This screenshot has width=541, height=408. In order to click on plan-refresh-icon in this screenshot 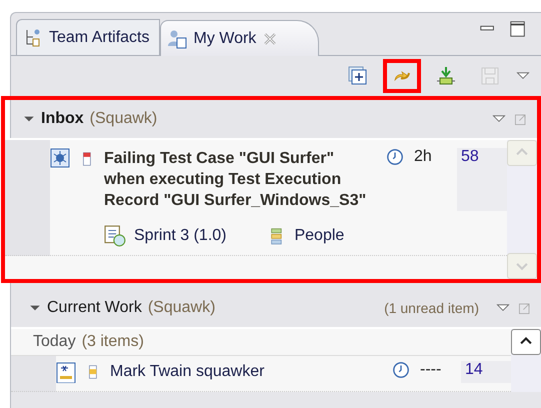, I will do `click(115, 236)`.